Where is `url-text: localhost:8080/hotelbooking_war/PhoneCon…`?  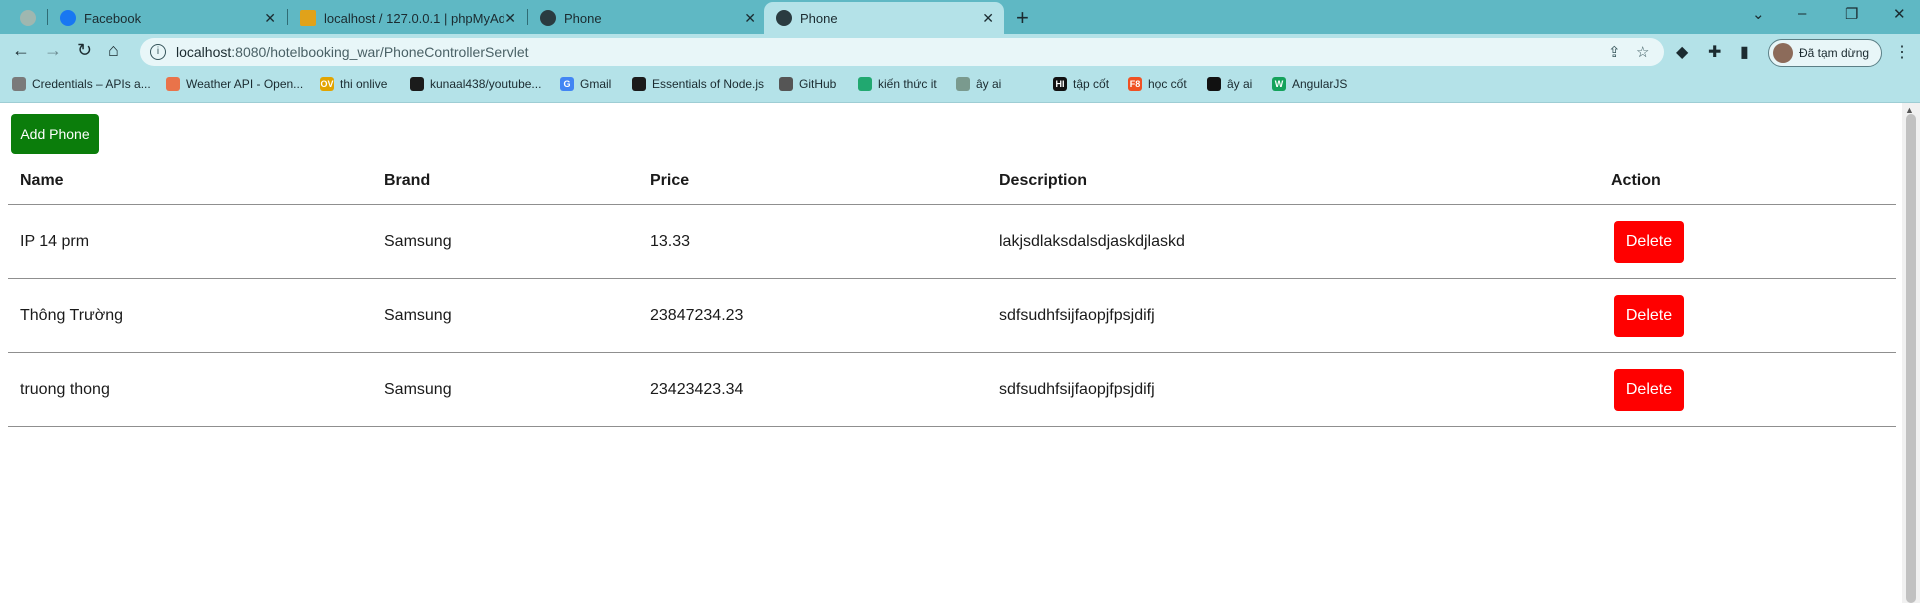
url-text: localhost:8080/hotelbooking_war/PhoneCon… is located at coordinates (352, 52).